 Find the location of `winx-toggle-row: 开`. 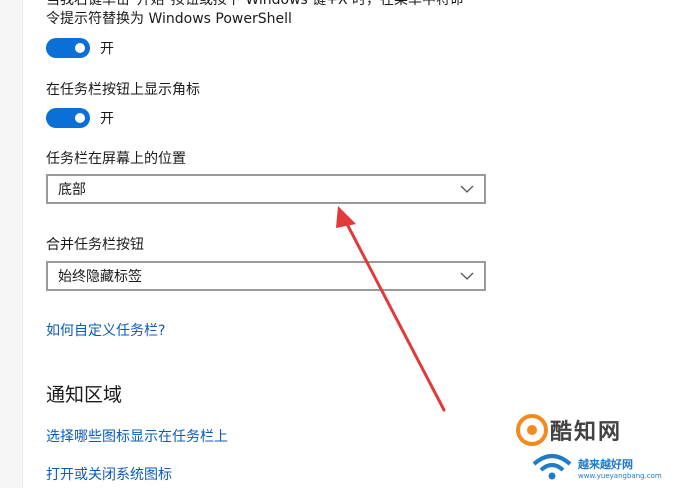

winx-toggle-row: 开 is located at coordinates (80, 48).